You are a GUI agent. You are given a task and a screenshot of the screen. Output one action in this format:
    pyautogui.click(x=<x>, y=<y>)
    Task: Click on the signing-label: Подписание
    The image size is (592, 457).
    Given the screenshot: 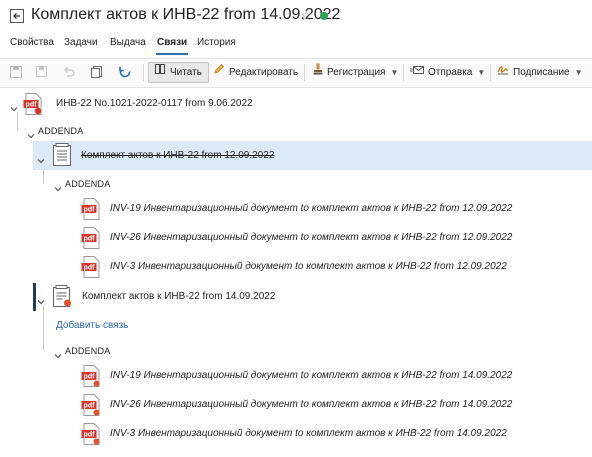 What is the action you would take?
    pyautogui.click(x=541, y=73)
    